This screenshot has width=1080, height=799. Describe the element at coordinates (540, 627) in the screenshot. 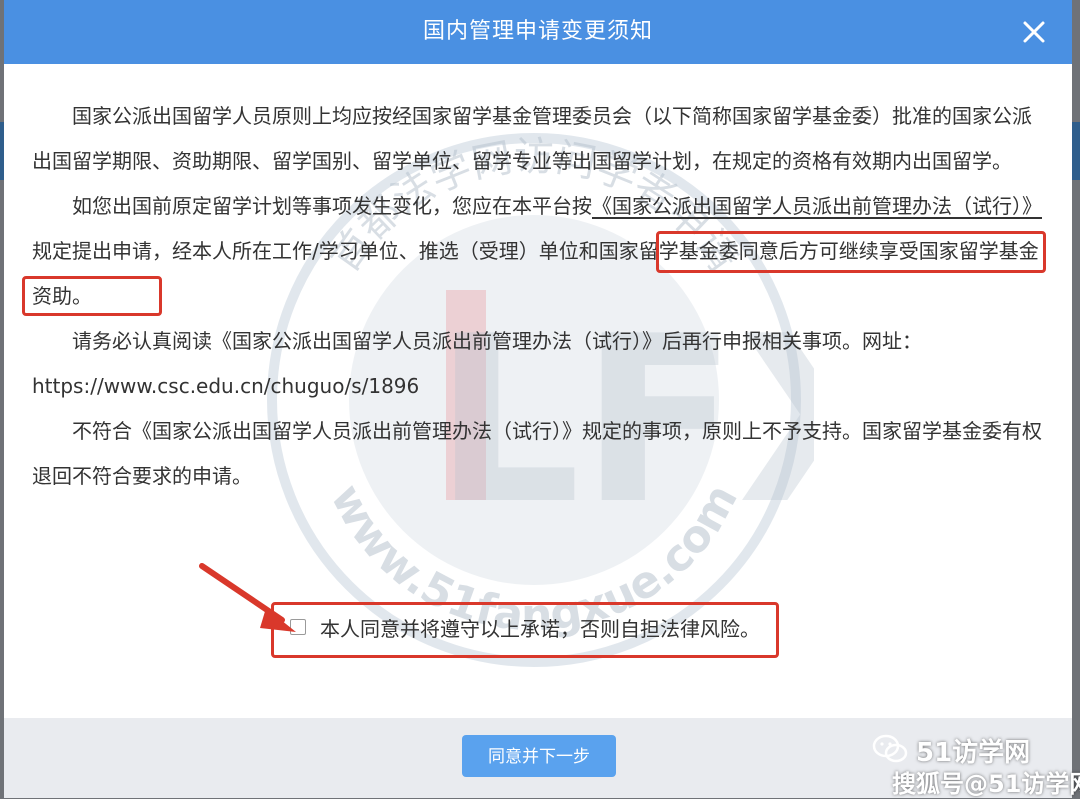

I see `agreement-label: 本人同意并将遵守以上承诺，否则自担法律风险。` at that location.